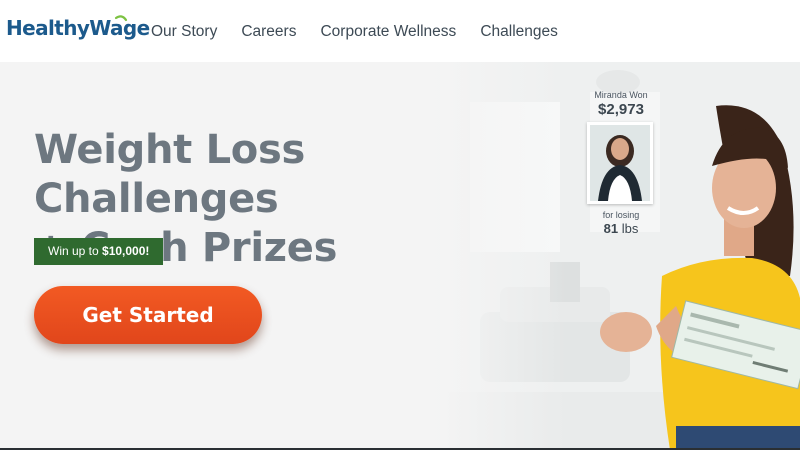 Image resolution: width=800 pixels, height=450 pixels. Describe the element at coordinates (126, 251) in the screenshot. I see `badge-amount: $10,000!` at that location.